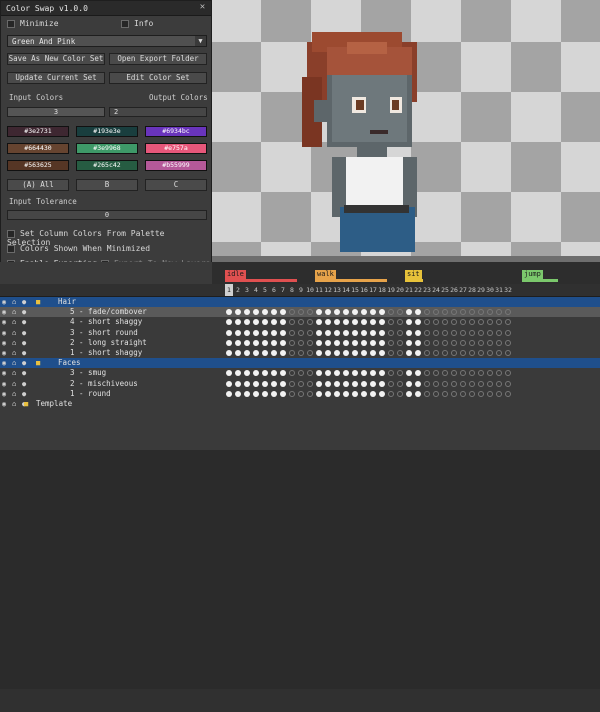  I want to click on minimize-option: Minimize, so click(33, 23).